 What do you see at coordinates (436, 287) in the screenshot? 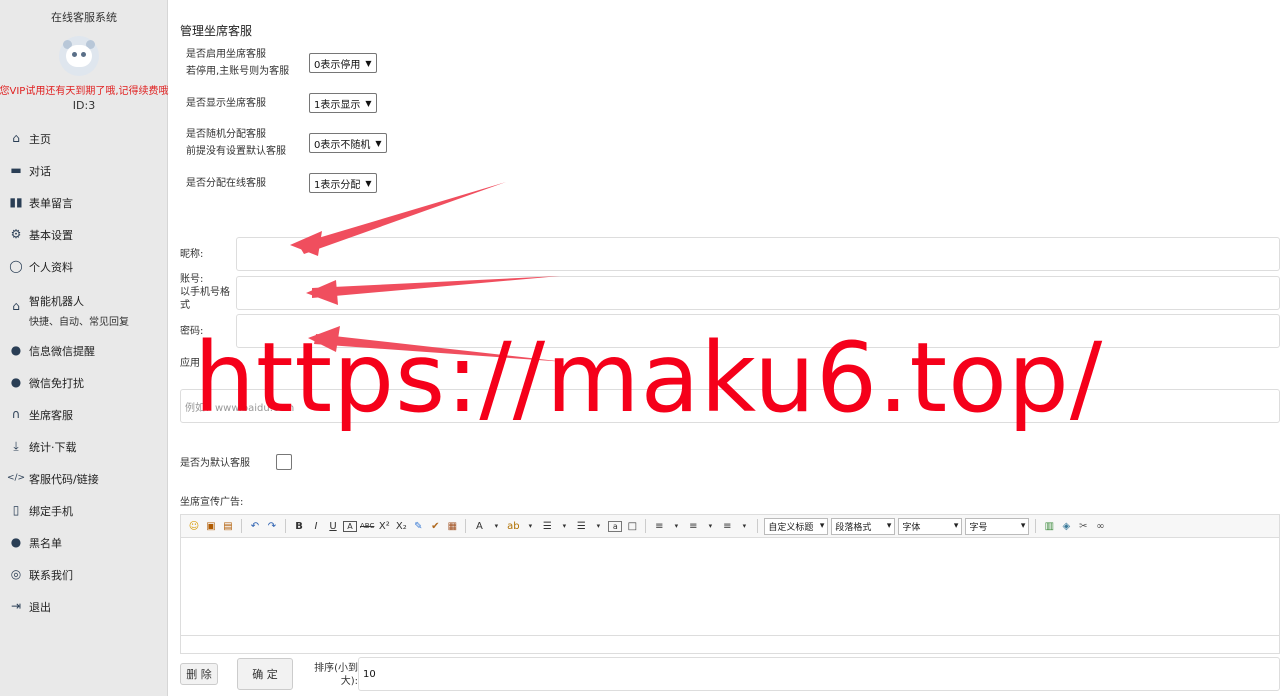
I see `arrow-to-account` at bounding box center [436, 287].